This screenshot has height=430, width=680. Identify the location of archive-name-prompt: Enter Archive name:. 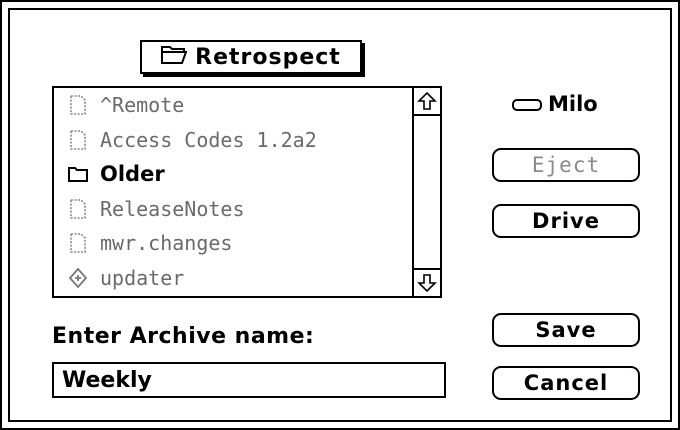
(183, 336).